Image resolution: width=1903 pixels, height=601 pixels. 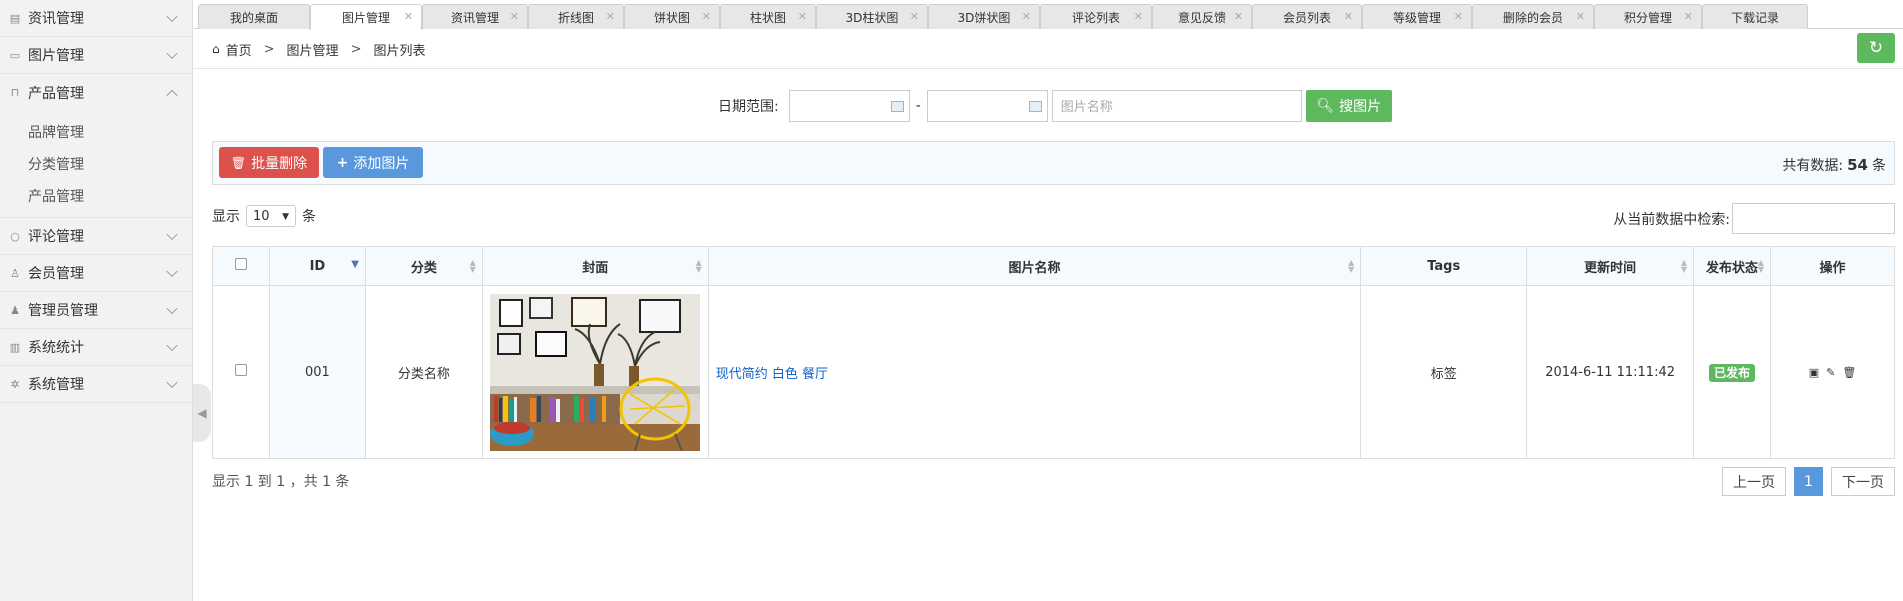 I want to click on sidebar-item-members: ♙ 会员管理, so click(x=96, y=273).